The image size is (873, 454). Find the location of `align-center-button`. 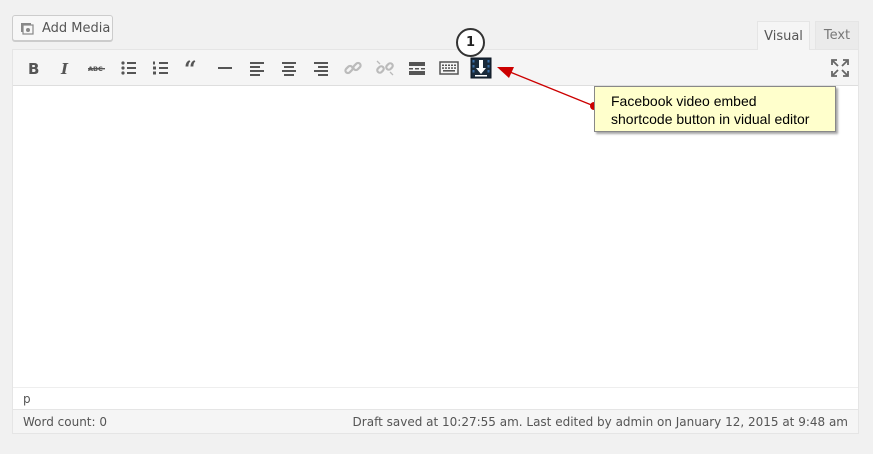

align-center-button is located at coordinates (289, 68).